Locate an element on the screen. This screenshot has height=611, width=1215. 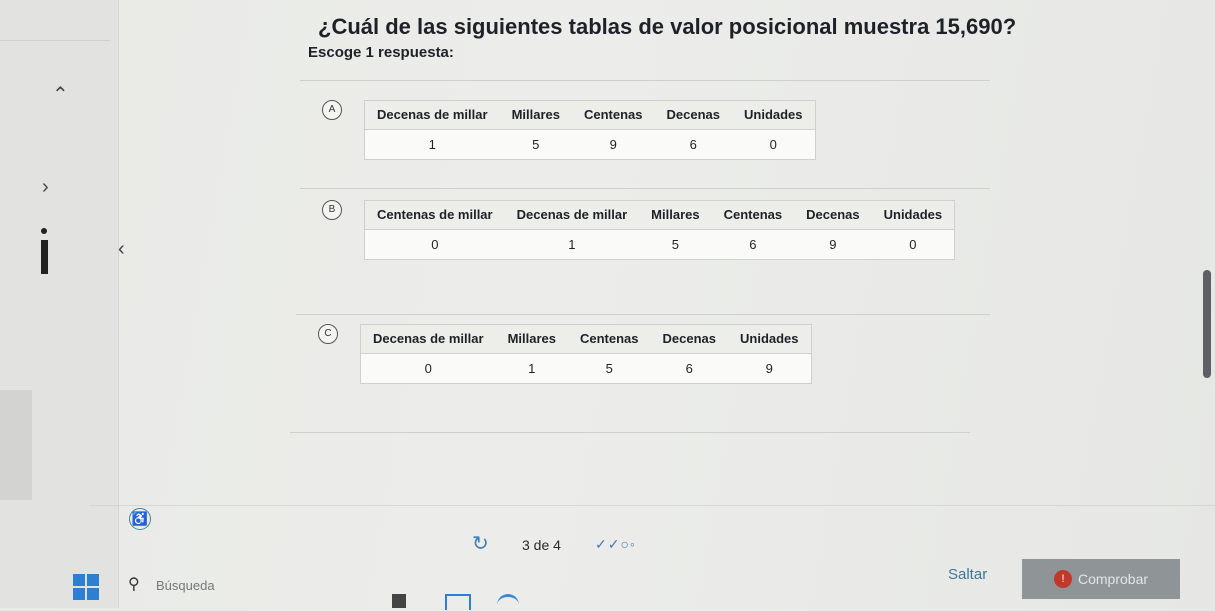
sidebar-card is located at coordinates (55, 20).